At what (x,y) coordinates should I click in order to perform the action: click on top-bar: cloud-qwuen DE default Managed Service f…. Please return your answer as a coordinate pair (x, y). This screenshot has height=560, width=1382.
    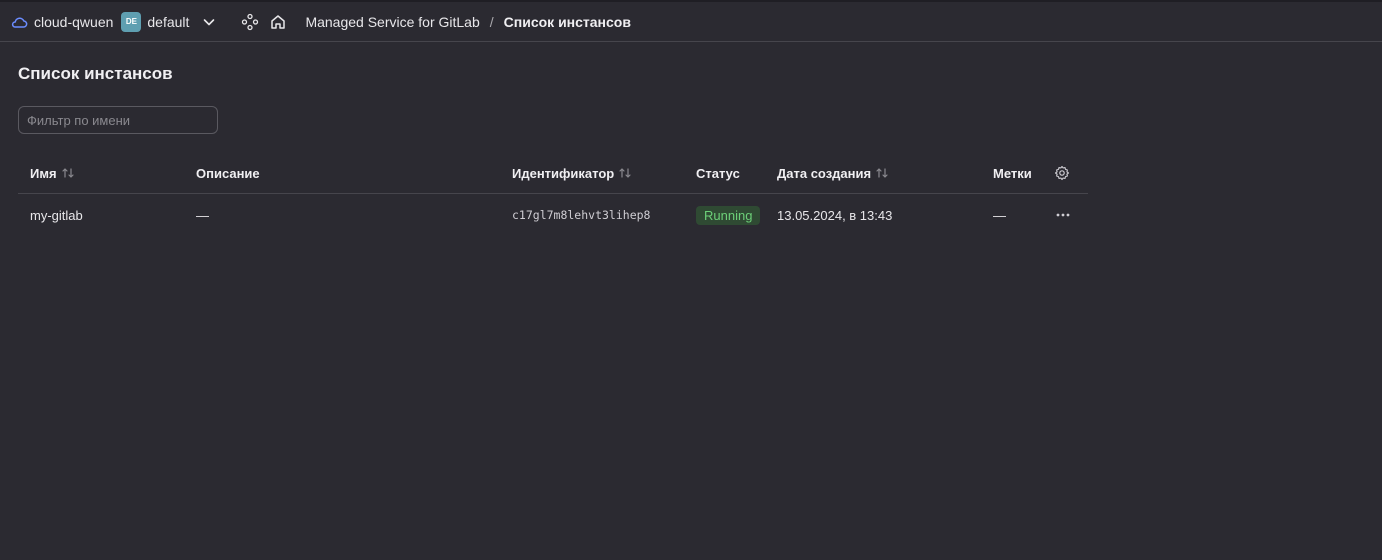
    Looking at the image, I should click on (691, 21).